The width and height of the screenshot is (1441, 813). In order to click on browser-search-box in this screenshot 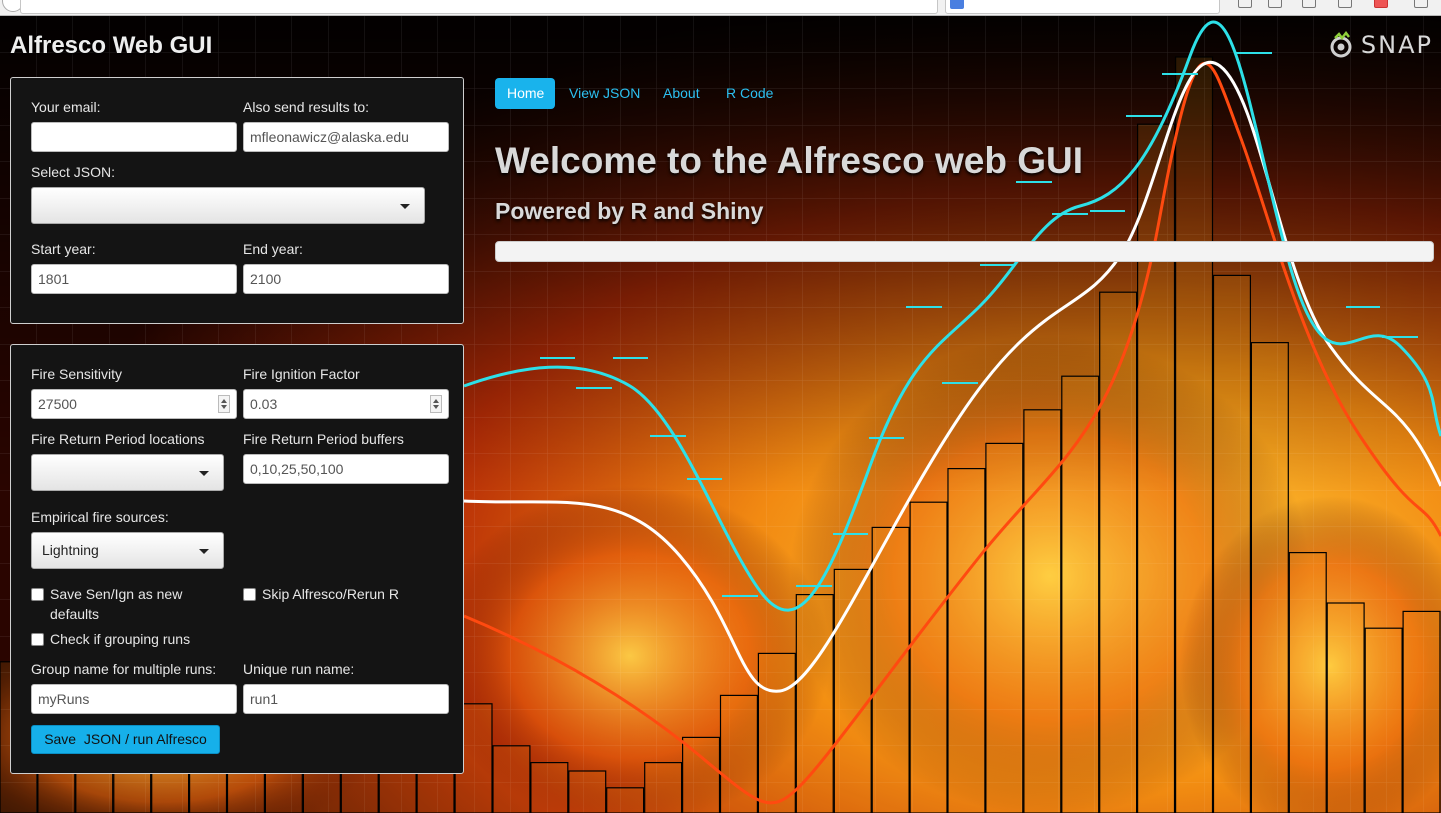, I will do `click(1082, 7)`.